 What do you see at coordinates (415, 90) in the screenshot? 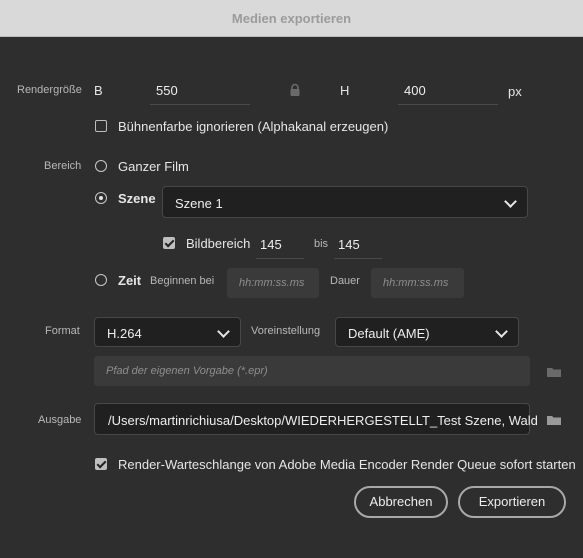
I see `height-value: 400` at bounding box center [415, 90].